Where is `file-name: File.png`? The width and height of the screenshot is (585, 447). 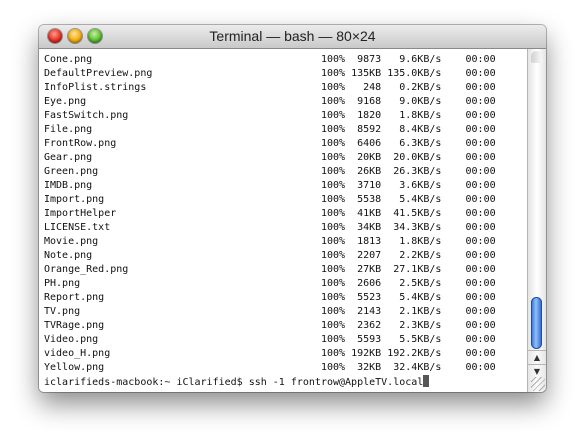 file-name: File.png is located at coordinates (68, 129).